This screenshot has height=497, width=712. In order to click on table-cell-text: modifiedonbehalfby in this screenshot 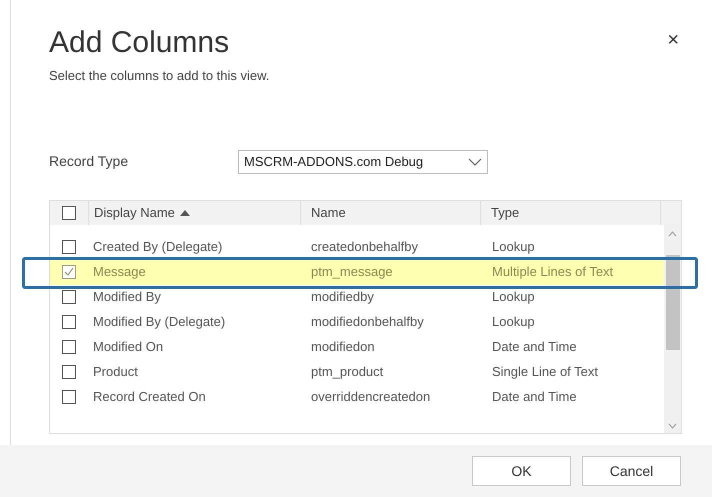, I will do `click(367, 322)`.